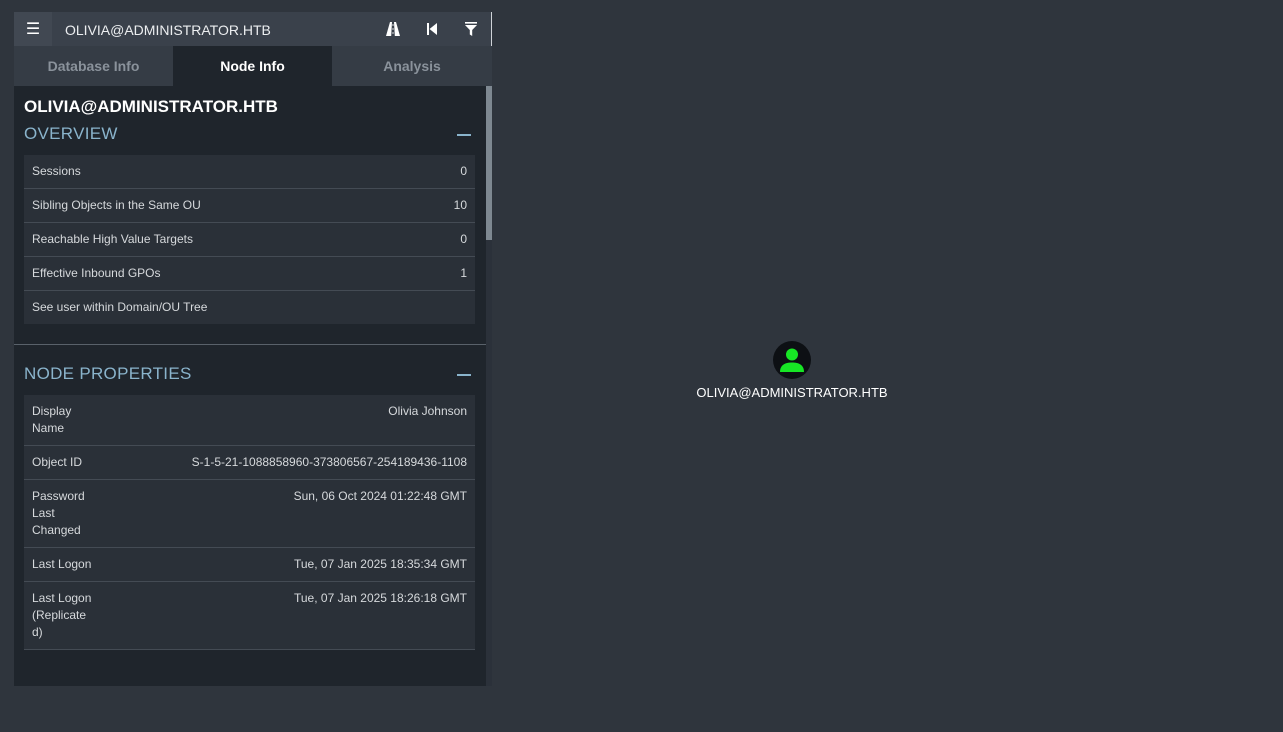 Image resolution: width=1283 pixels, height=732 pixels. I want to click on property-label: Last Logon, so click(62, 564).